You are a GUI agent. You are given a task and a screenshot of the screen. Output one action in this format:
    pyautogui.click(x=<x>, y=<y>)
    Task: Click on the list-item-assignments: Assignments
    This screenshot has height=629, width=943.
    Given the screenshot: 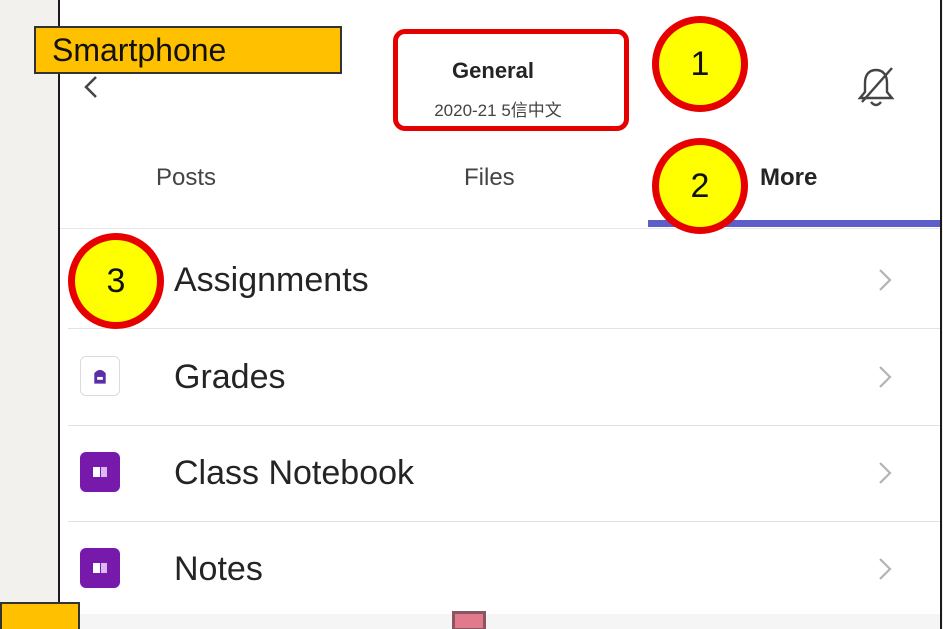 What is the action you would take?
    pyautogui.click(x=500, y=280)
    